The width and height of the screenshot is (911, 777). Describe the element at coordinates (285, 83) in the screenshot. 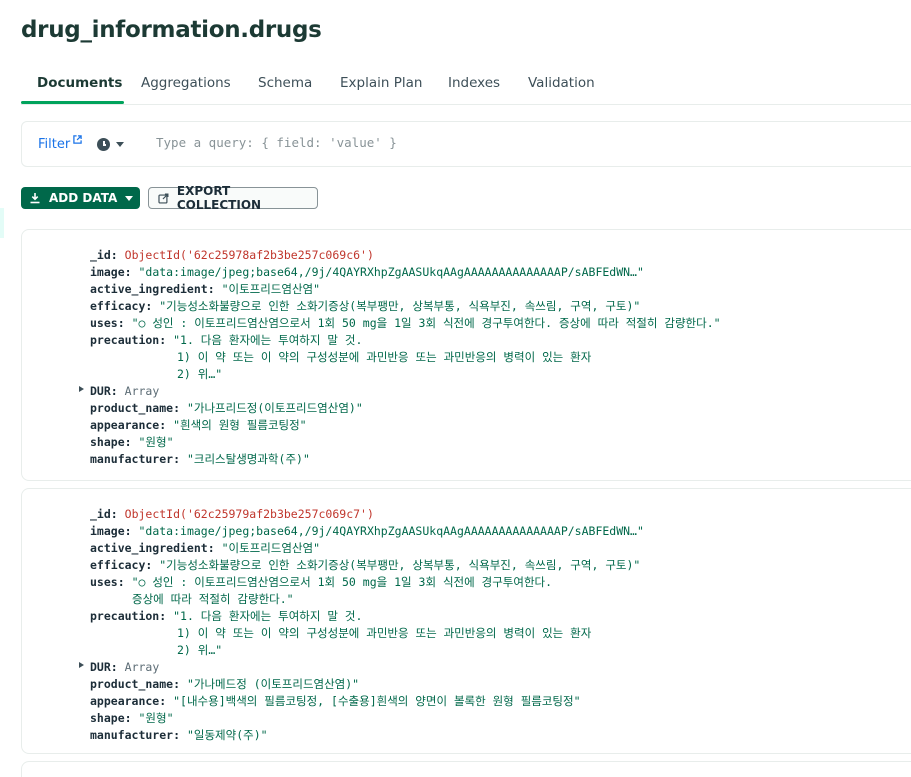

I see `tab-schema: Schema` at that location.